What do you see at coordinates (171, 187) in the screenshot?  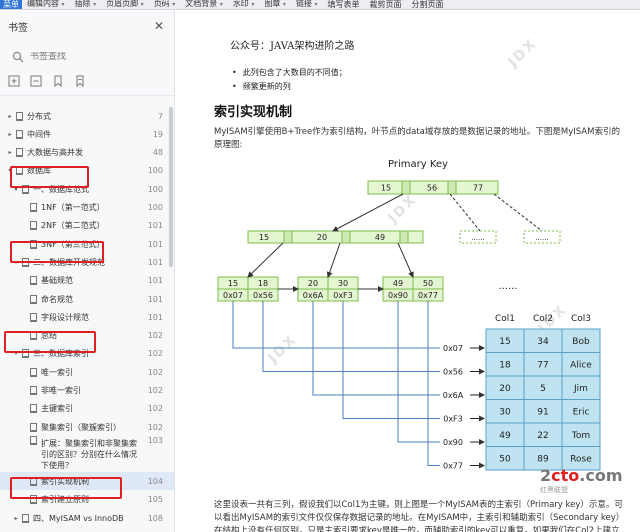 I see `sidebar-scrollbar` at bounding box center [171, 187].